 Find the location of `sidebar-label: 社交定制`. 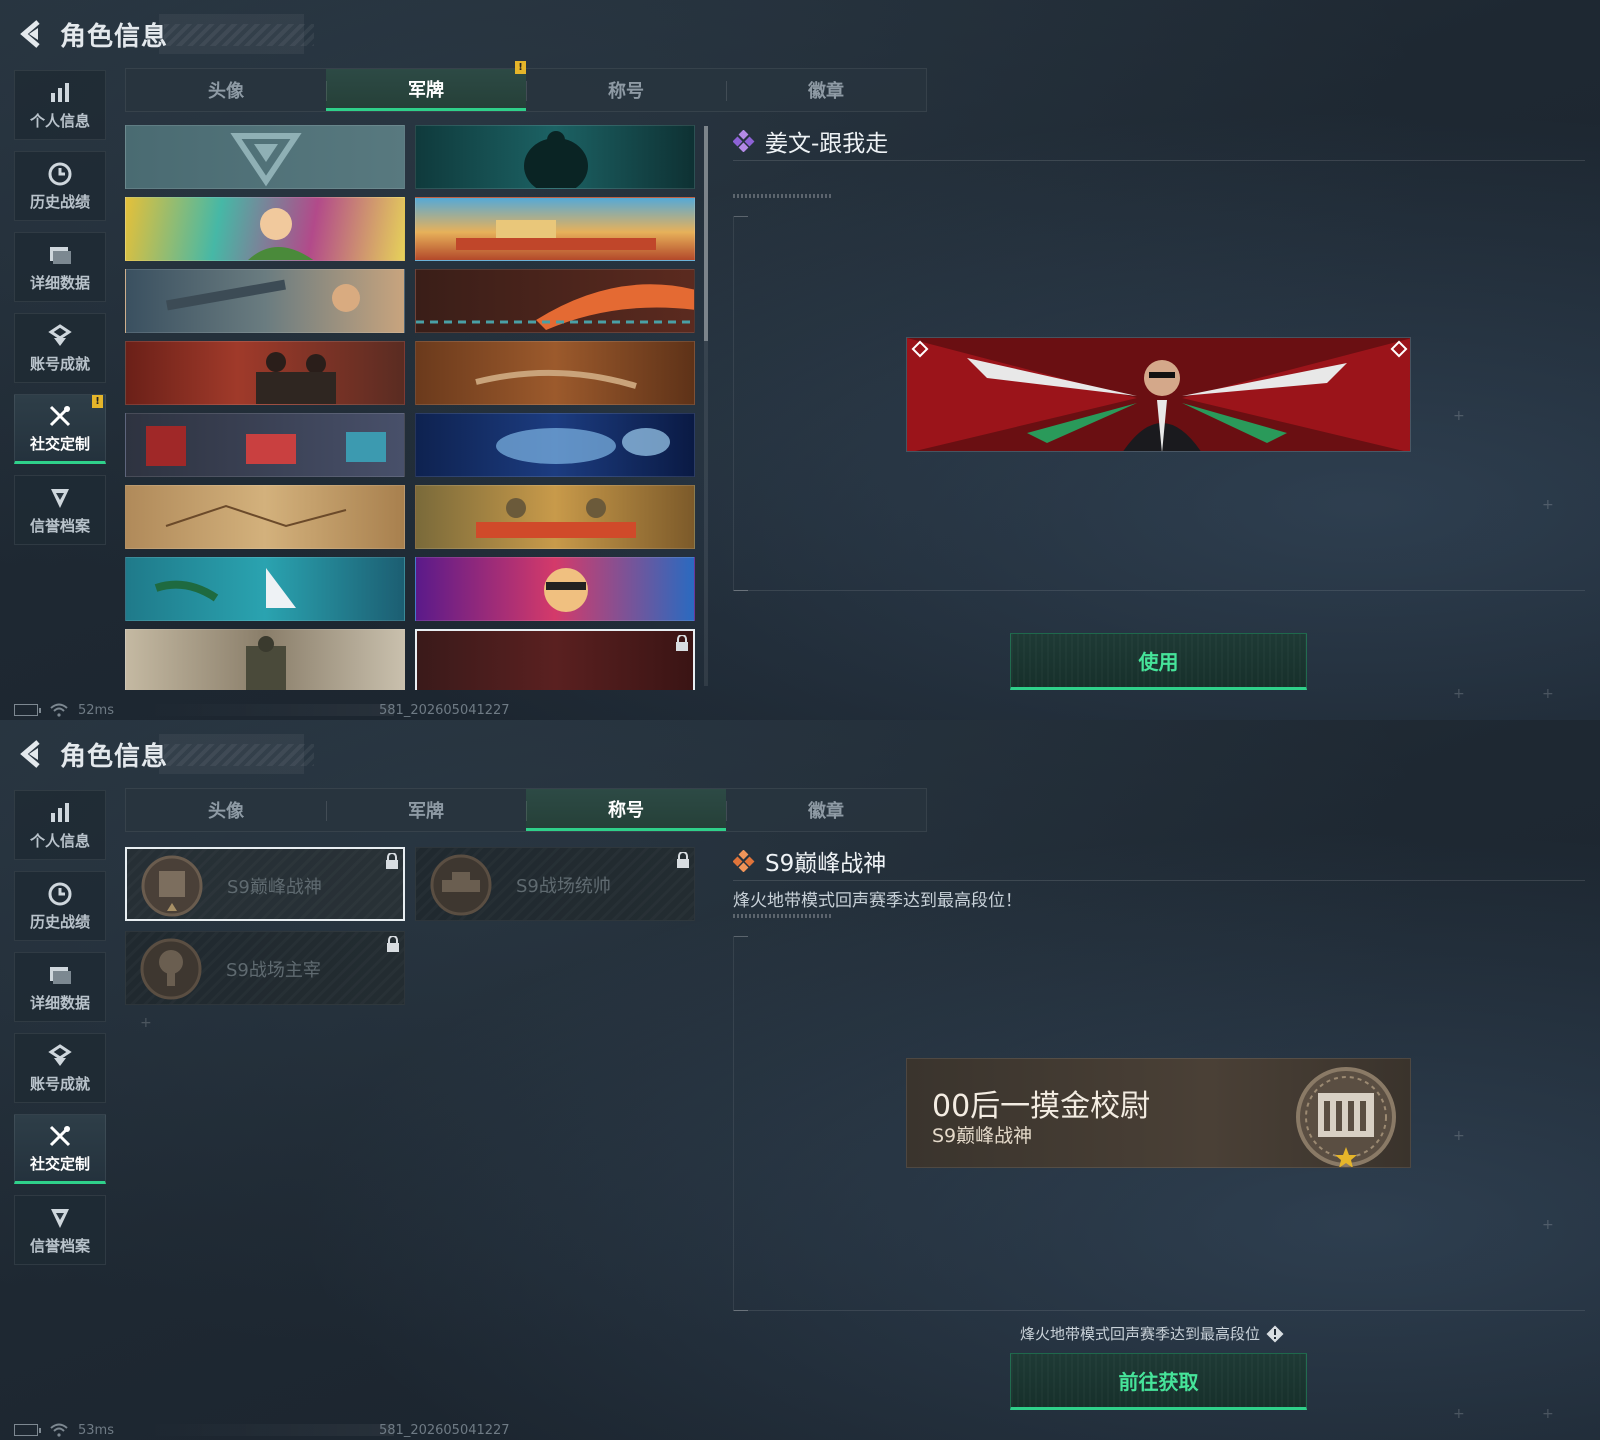

sidebar-label: 社交定制 is located at coordinates (59, 1163).